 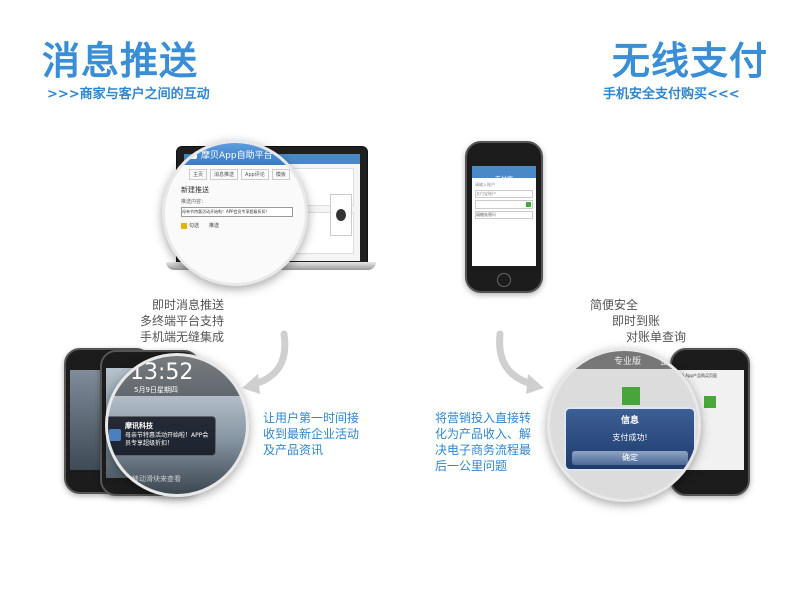 What do you see at coordinates (656, 337) in the screenshot?
I see `feature-item: 对账单查询` at bounding box center [656, 337].